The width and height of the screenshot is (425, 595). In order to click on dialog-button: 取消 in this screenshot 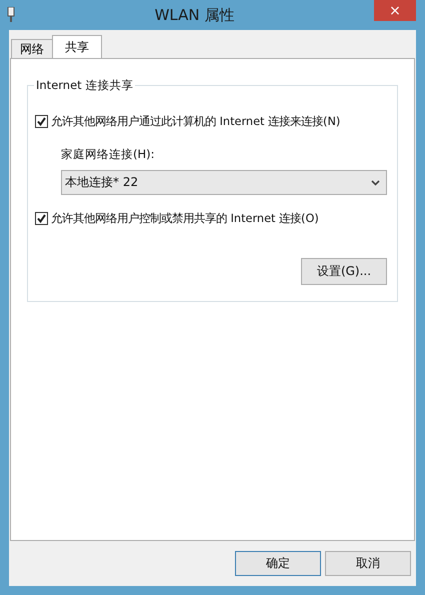, I will do `click(368, 563)`.